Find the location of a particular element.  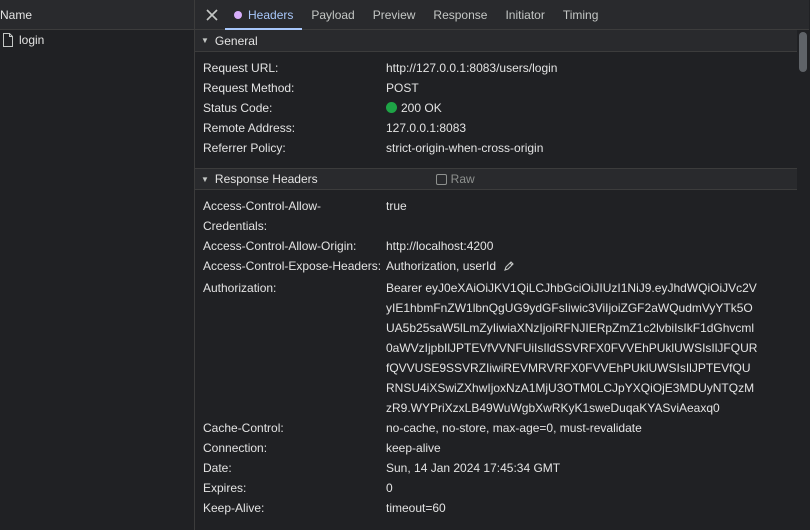

header-row: Access-Control-Allow-Credentials: true is located at coordinates (502, 216).